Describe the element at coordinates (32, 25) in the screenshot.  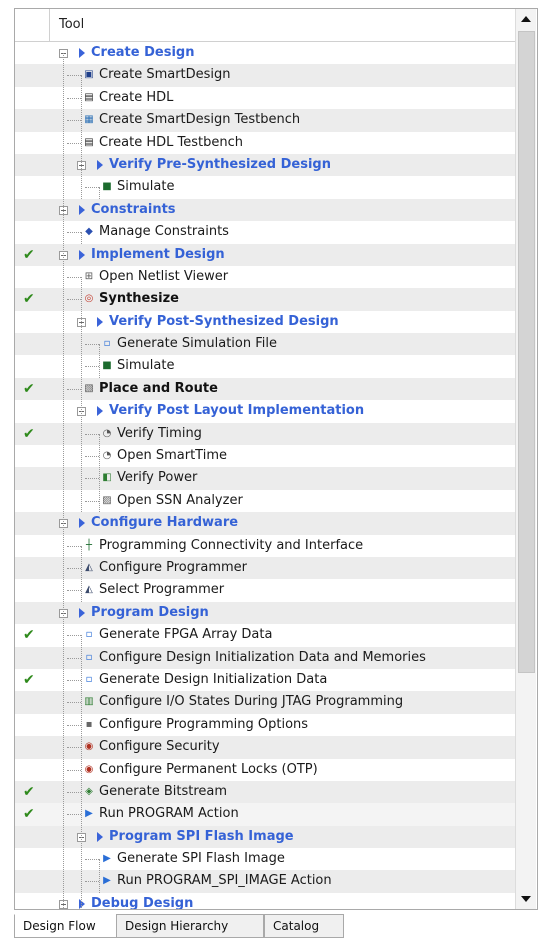
I see `status-column-header` at that location.